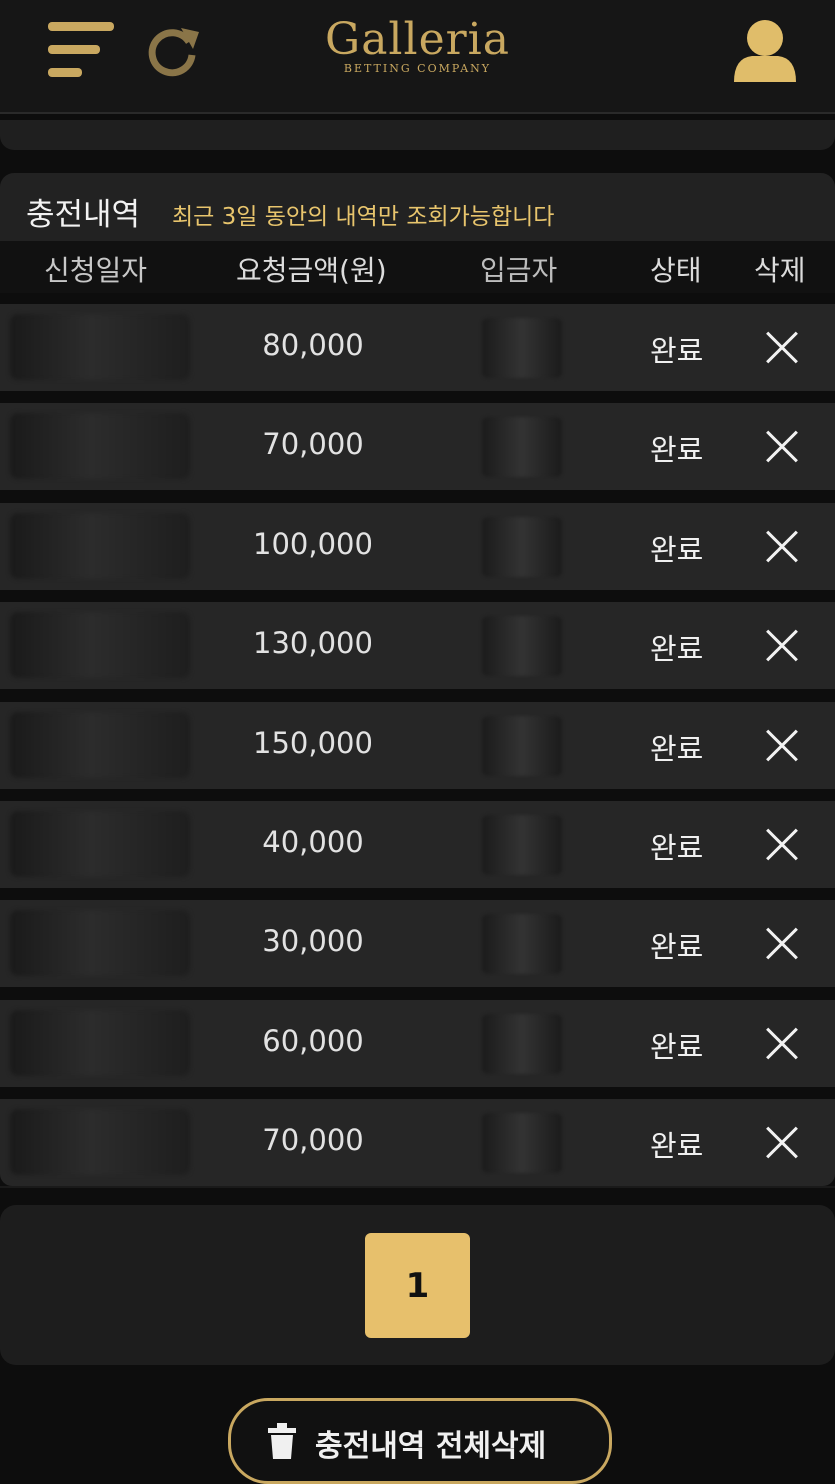 This screenshot has height=1484, width=835. What do you see at coordinates (81, 51) in the screenshot?
I see `hamburger-icon` at bounding box center [81, 51].